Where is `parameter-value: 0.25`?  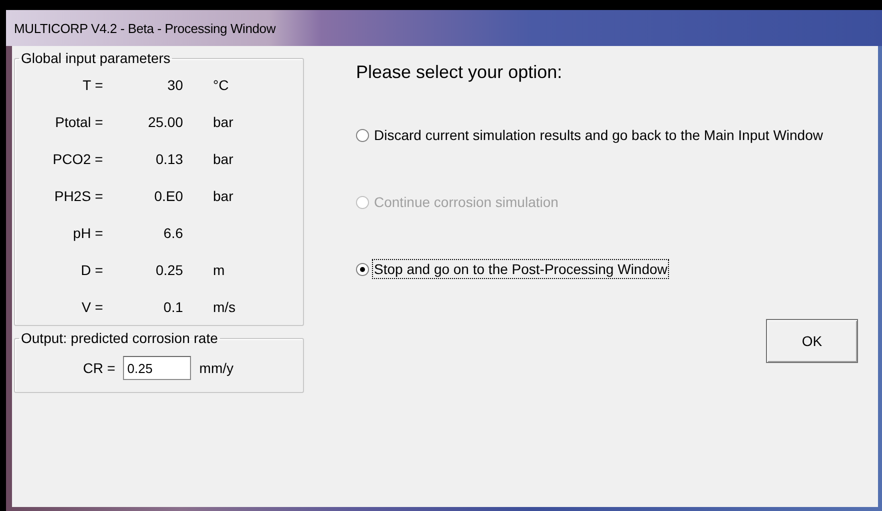
parameter-value: 0.25 is located at coordinates (168, 270).